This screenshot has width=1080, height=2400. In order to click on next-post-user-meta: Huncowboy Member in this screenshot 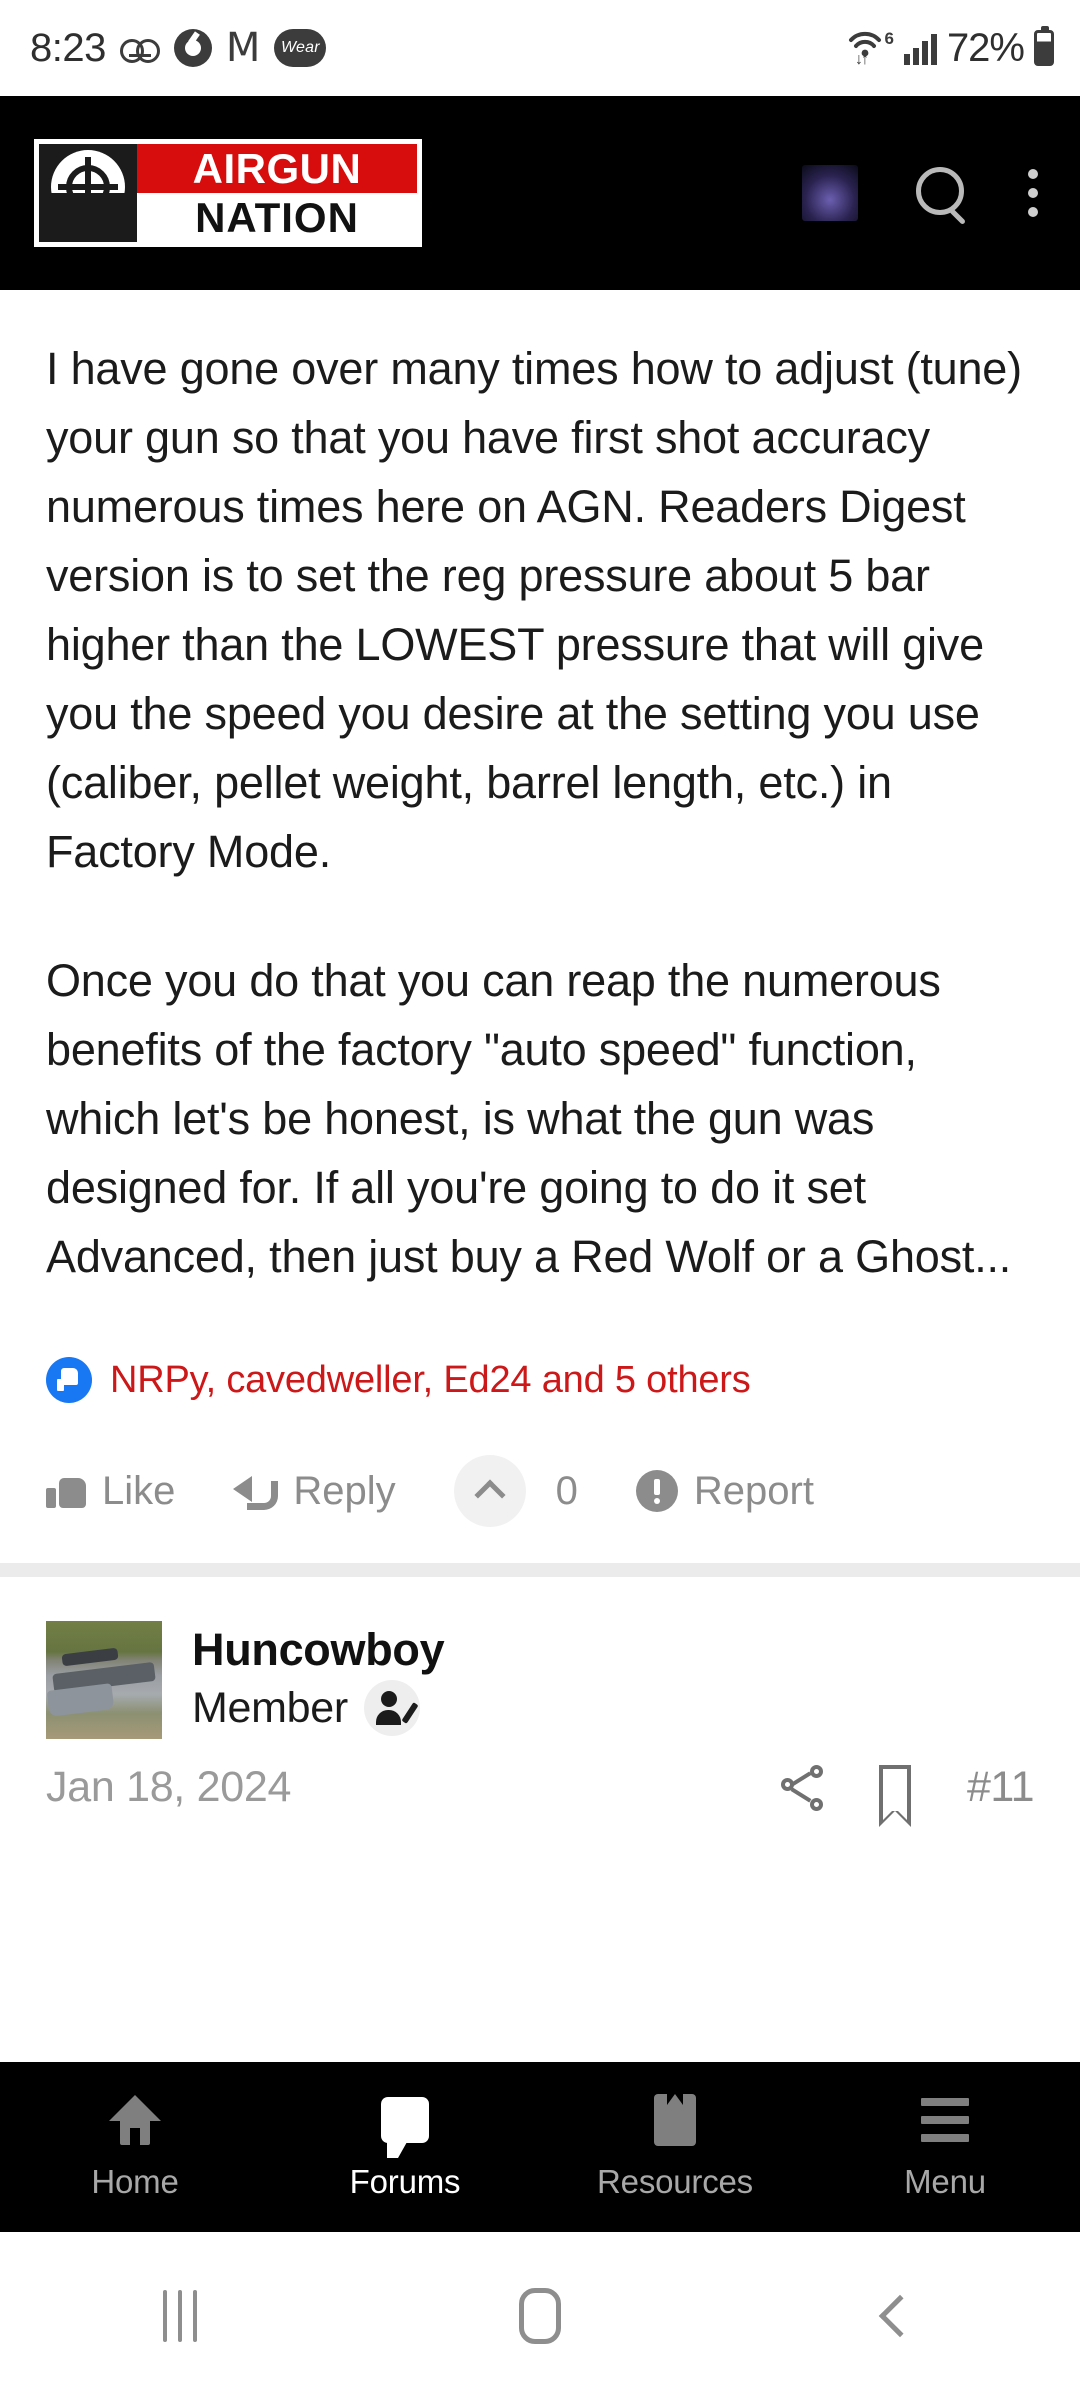, I will do `click(318, 1680)`.